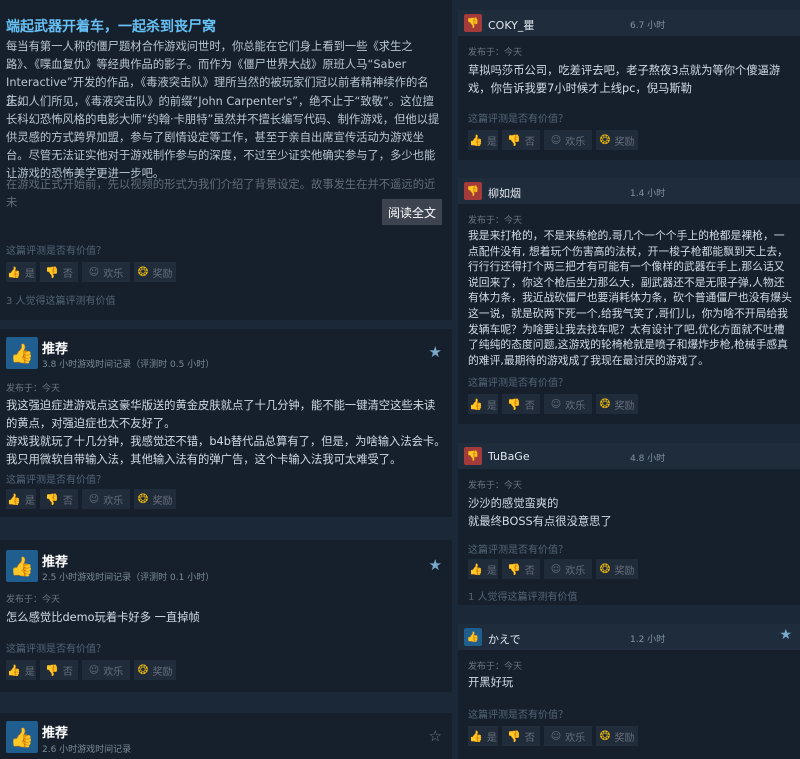 The image size is (800, 759). I want to click on star-outline-icon: ☆, so click(435, 736).